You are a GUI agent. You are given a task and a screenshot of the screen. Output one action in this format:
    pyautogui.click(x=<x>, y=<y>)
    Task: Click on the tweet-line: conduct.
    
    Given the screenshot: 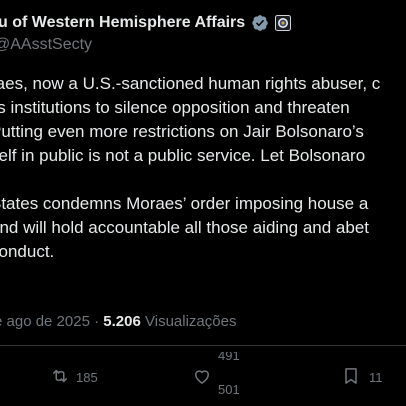 What is the action you would take?
    pyautogui.click(x=27, y=251)
    